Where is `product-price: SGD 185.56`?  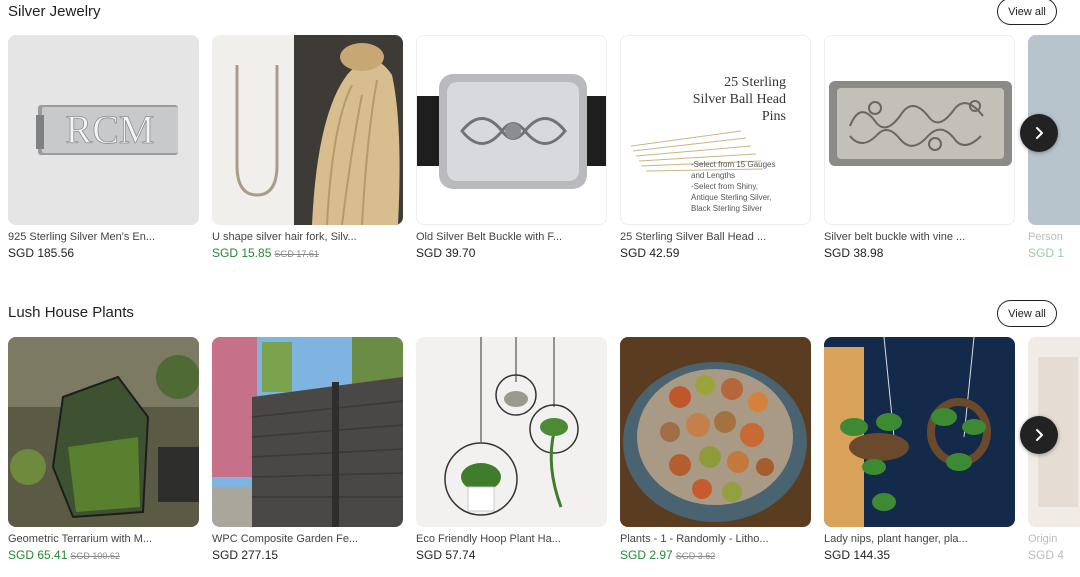 product-price: SGD 185.56 is located at coordinates (103, 253).